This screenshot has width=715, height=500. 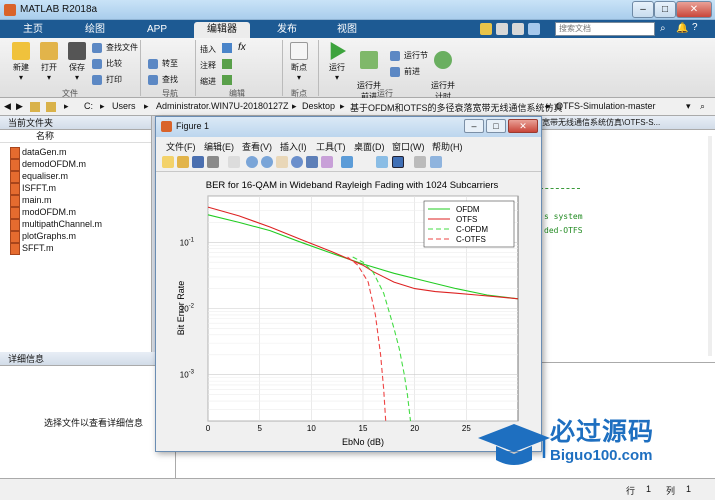 What do you see at coordinates (563, 216) in the screenshot?
I see `code-comment: s system` at bounding box center [563, 216].